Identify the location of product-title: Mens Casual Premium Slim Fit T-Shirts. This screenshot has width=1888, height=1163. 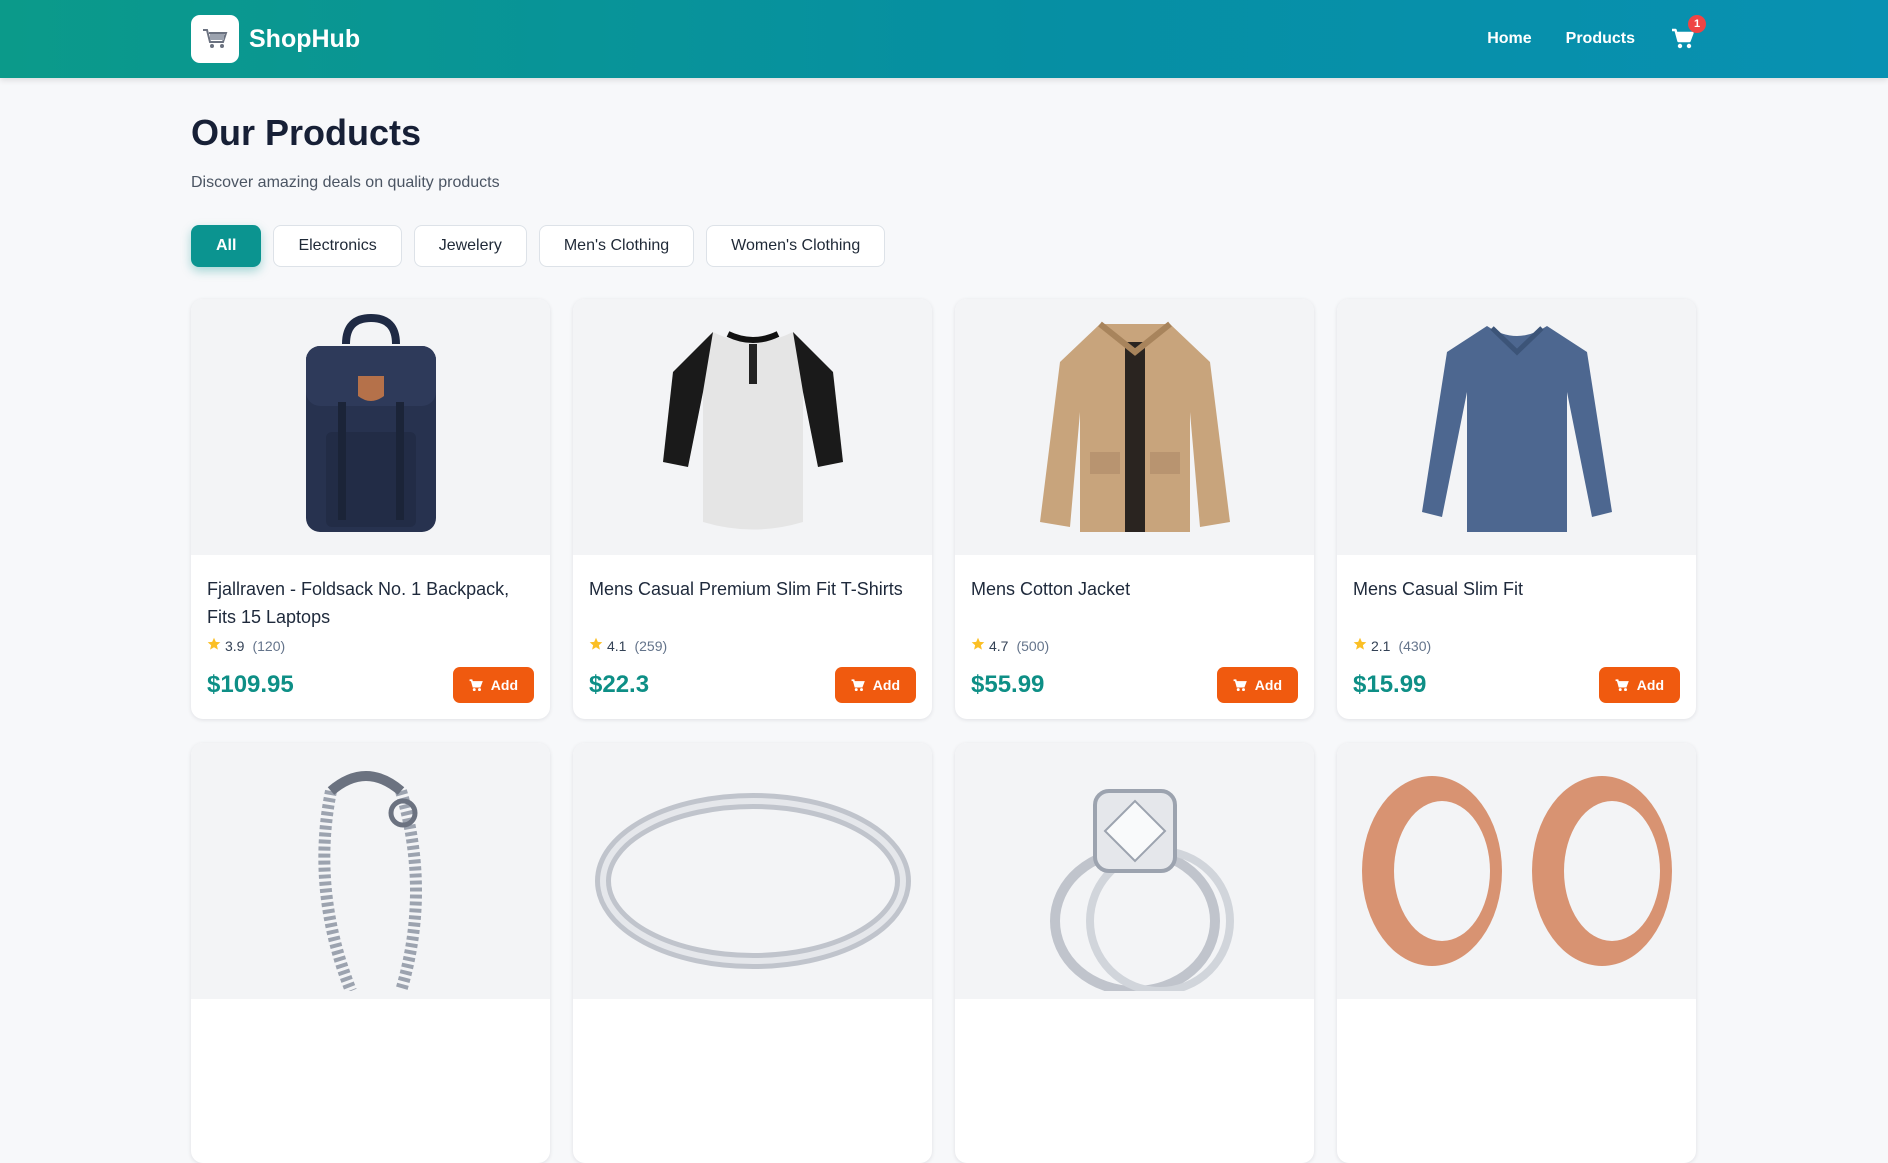
(746, 589).